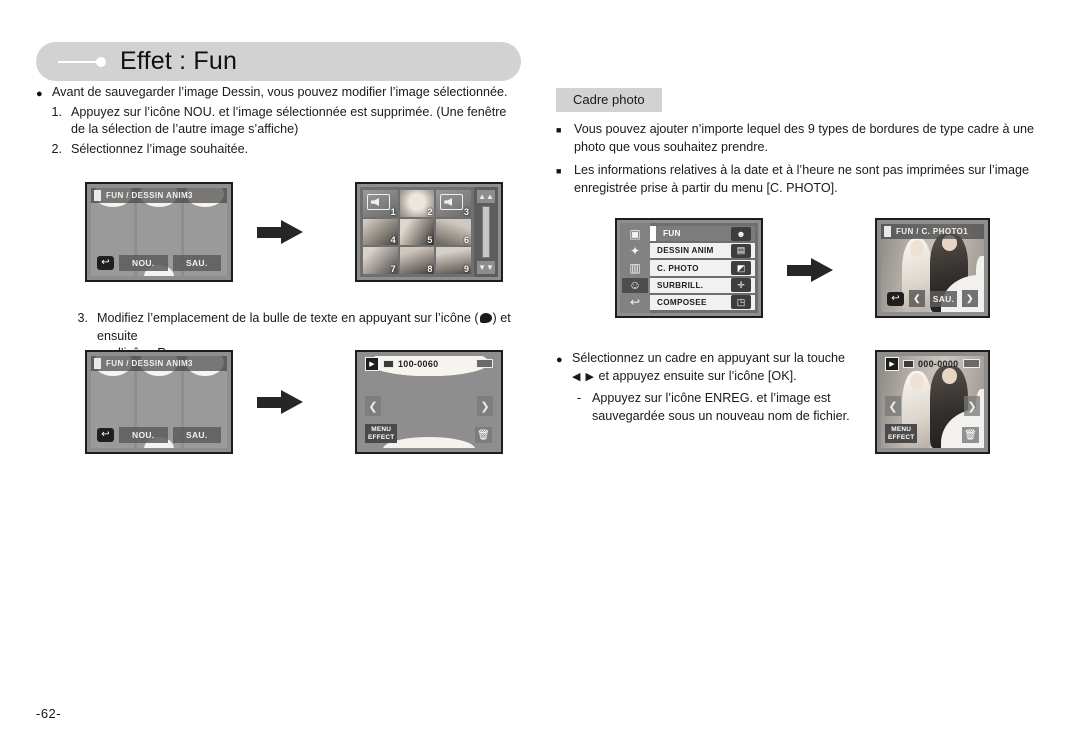 The width and height of the screenshot is (1080, 746). I want to click on menu-icon-column: ▣ ✦ ▥ ☺ ↩, so click(635, 268).